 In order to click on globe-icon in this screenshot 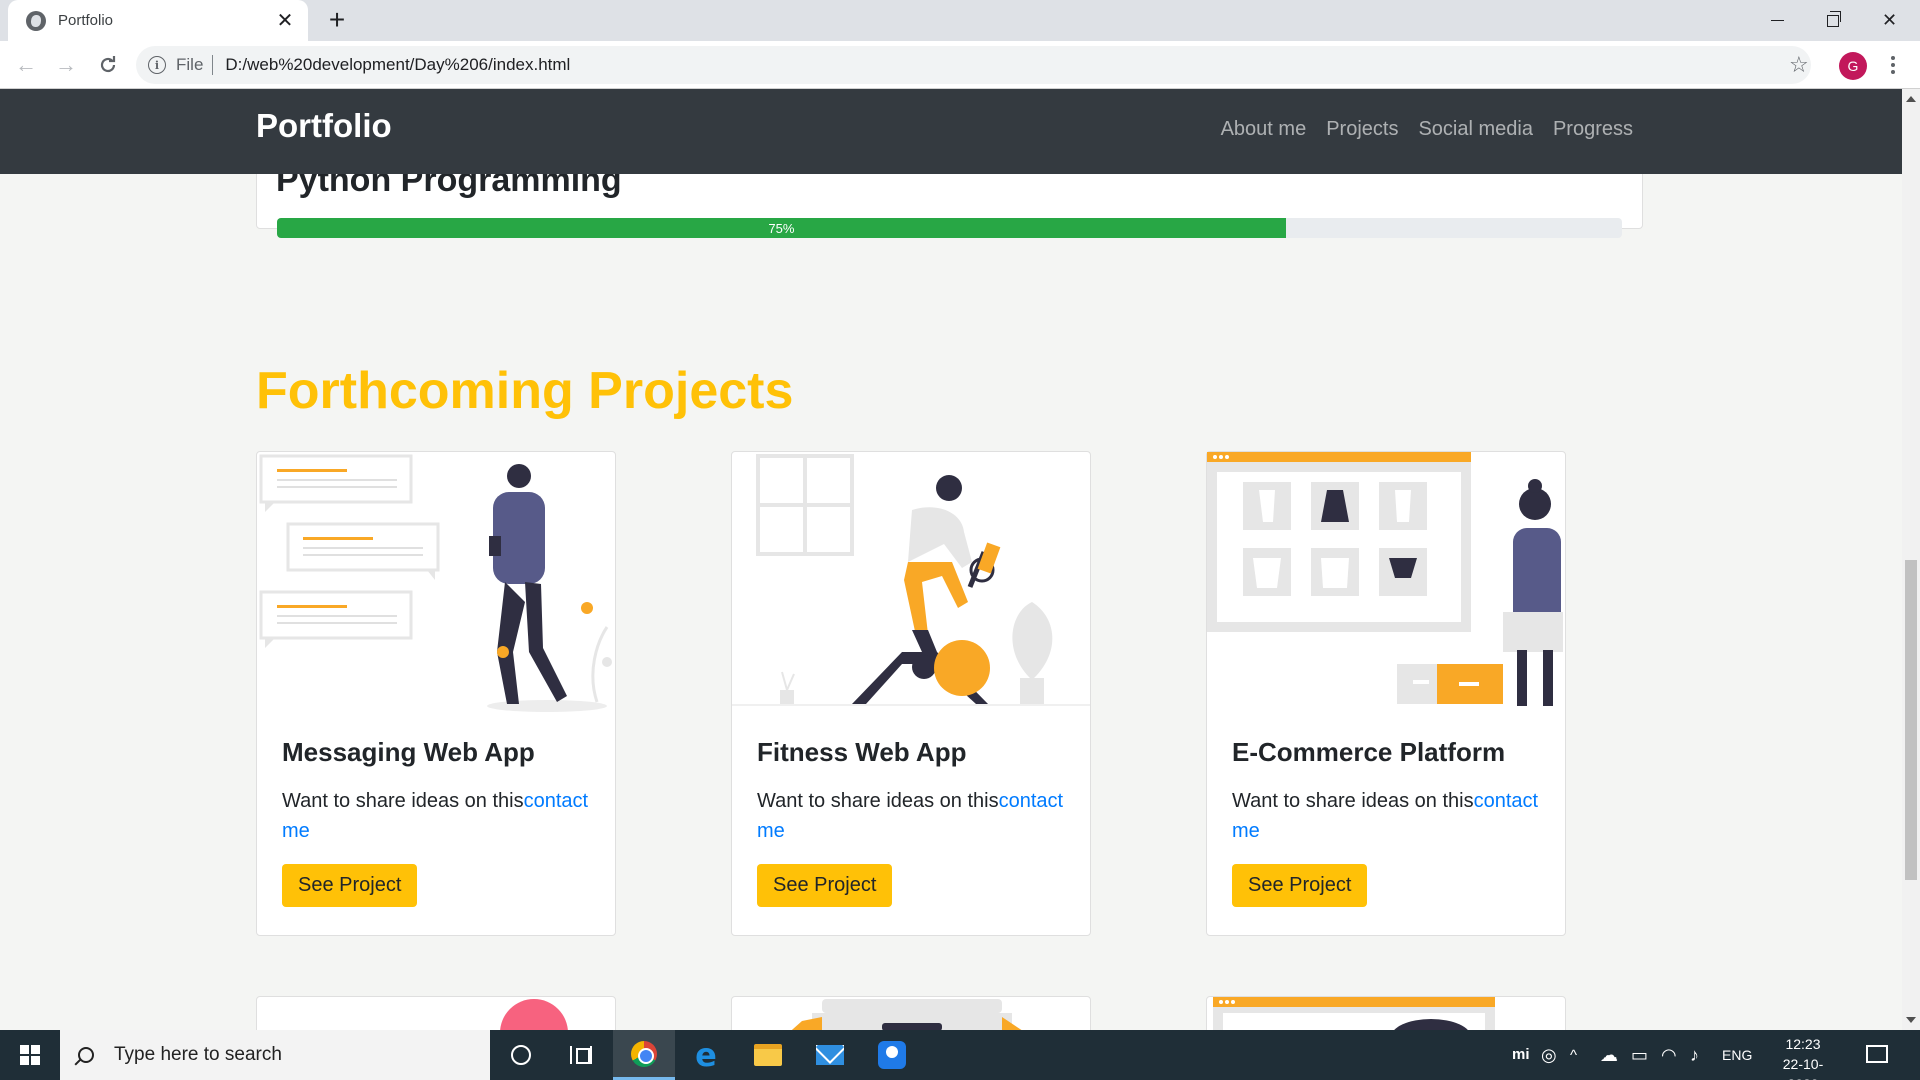, I will do `click(36, 20)`.